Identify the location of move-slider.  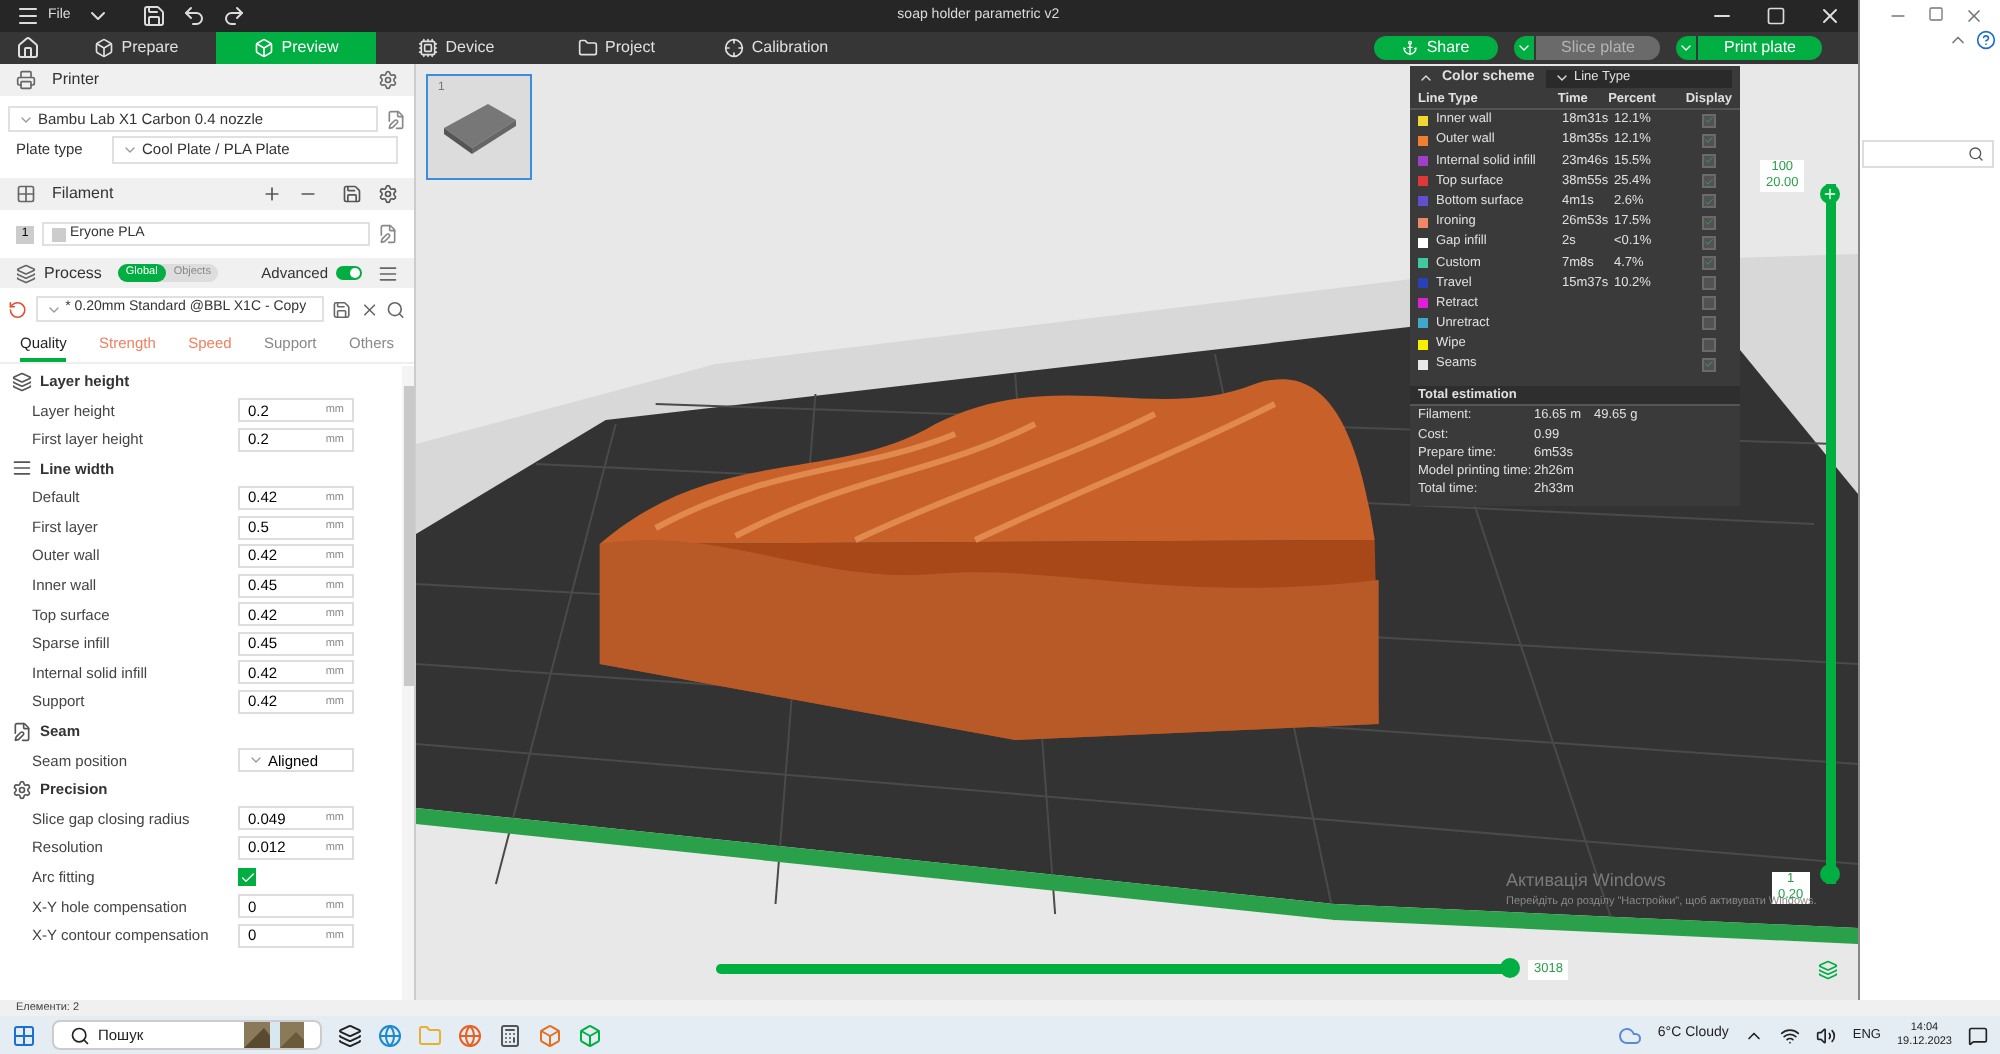
(1118, 968).